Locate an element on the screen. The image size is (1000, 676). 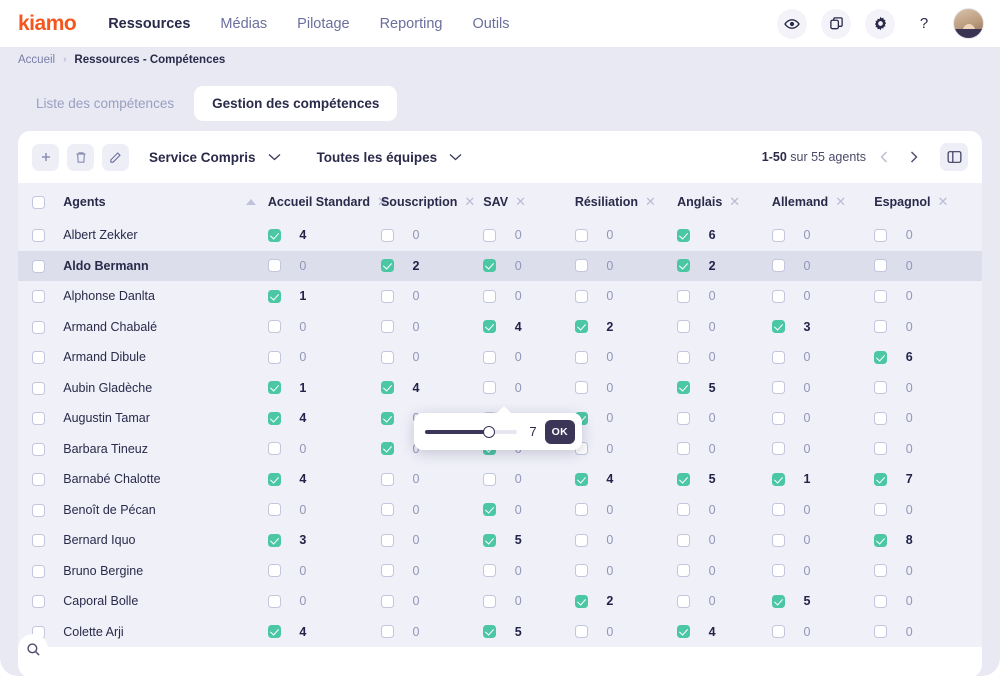
search-icon is located at coordinates (33, 649).